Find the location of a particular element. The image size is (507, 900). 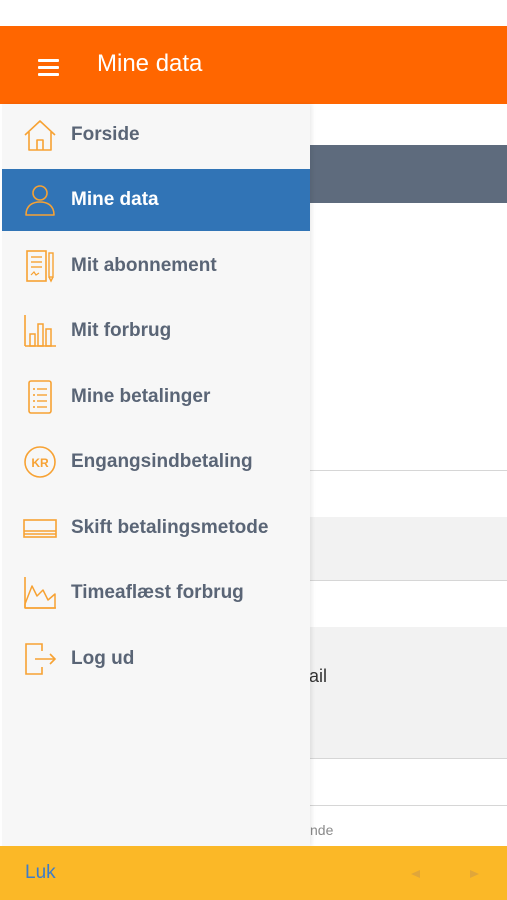

card-icon is located at coordinates (40, 528).